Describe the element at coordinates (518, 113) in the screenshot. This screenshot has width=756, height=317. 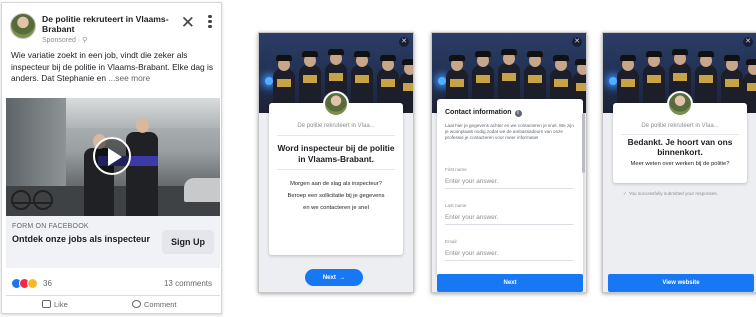
I see `info-icon: i` at that location.